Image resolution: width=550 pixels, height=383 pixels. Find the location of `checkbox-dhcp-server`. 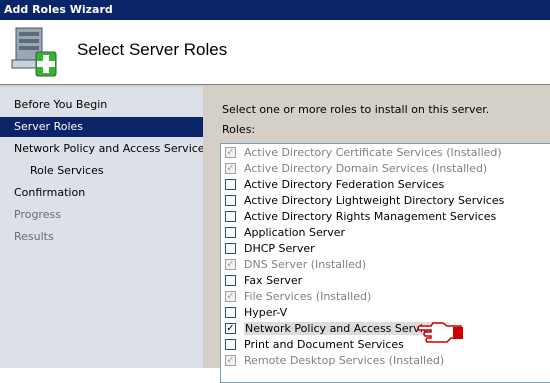

checkbox-dhcp-server is located at coordinates (230, 248).